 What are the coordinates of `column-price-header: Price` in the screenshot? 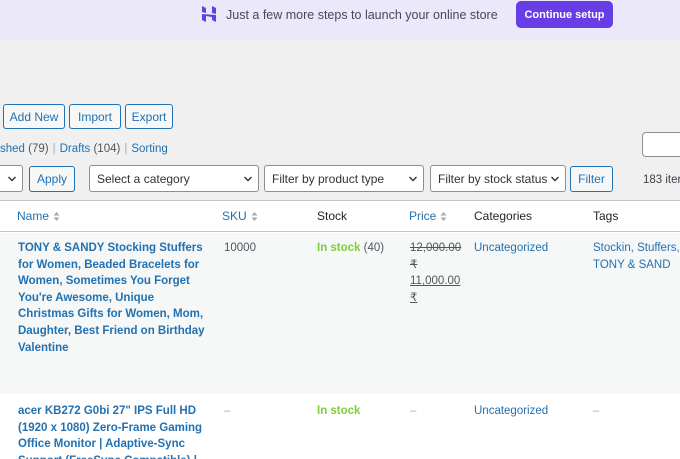 It's located at (428, 216).